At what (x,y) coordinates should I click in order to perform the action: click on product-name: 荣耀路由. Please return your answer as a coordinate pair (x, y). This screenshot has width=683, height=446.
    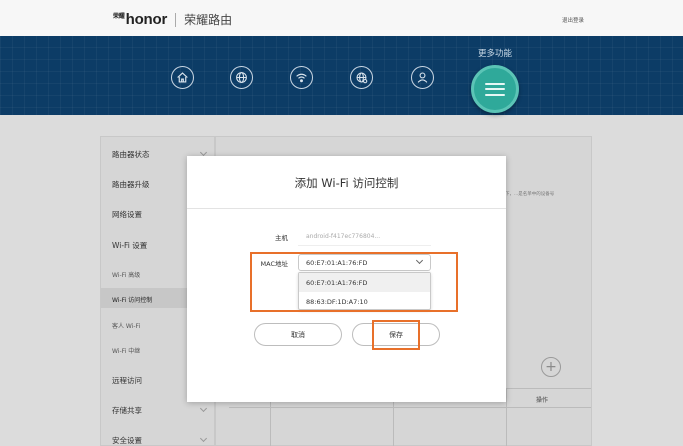
    Looking at the image, I should click on (208, 20).